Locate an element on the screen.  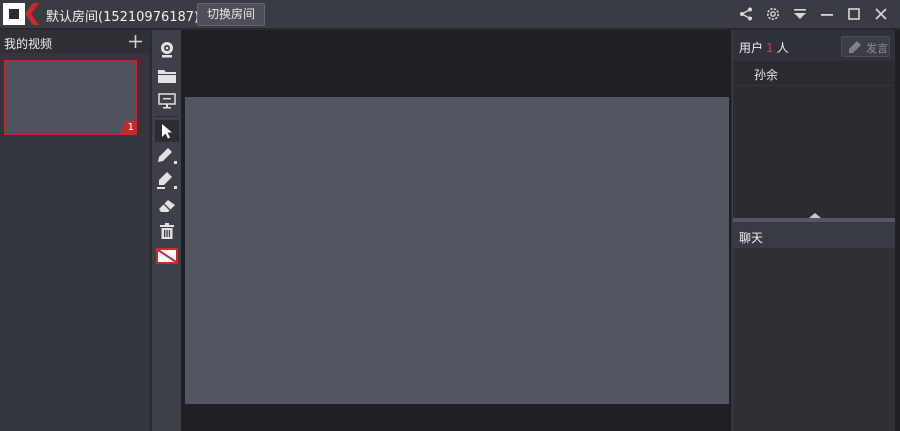
users-count: 1 is located at coordinates (770, 48).